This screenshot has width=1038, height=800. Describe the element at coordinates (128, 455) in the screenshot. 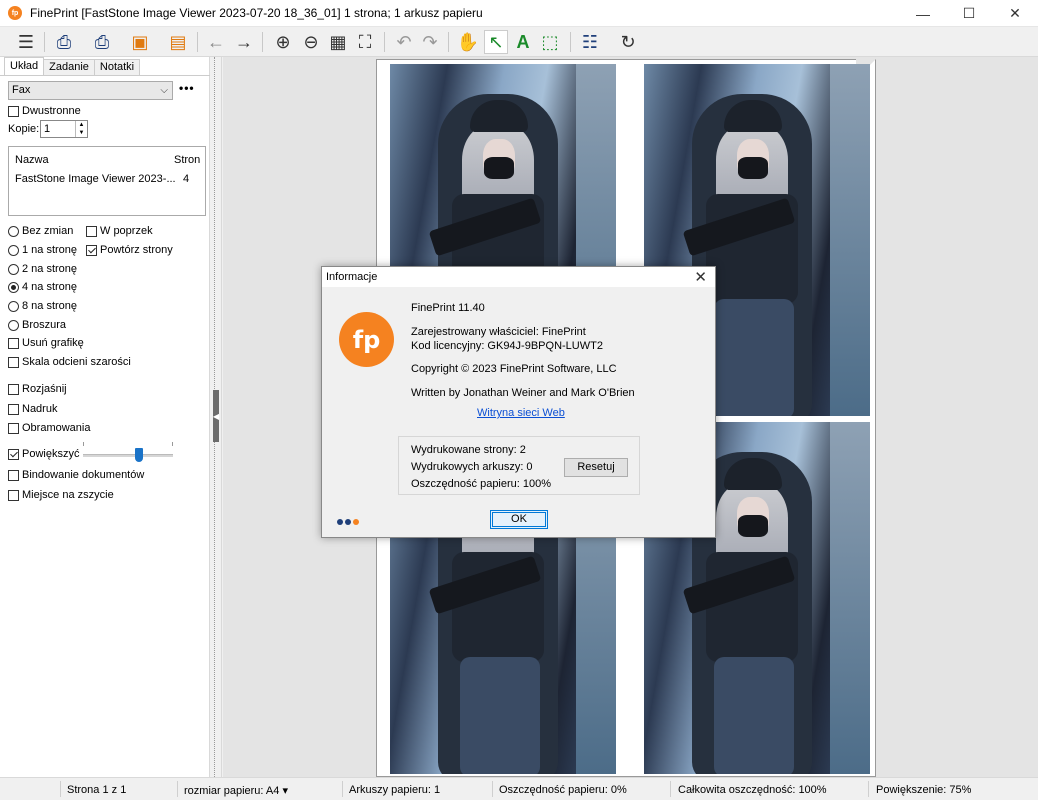

I see `zoom-slider` at that location.